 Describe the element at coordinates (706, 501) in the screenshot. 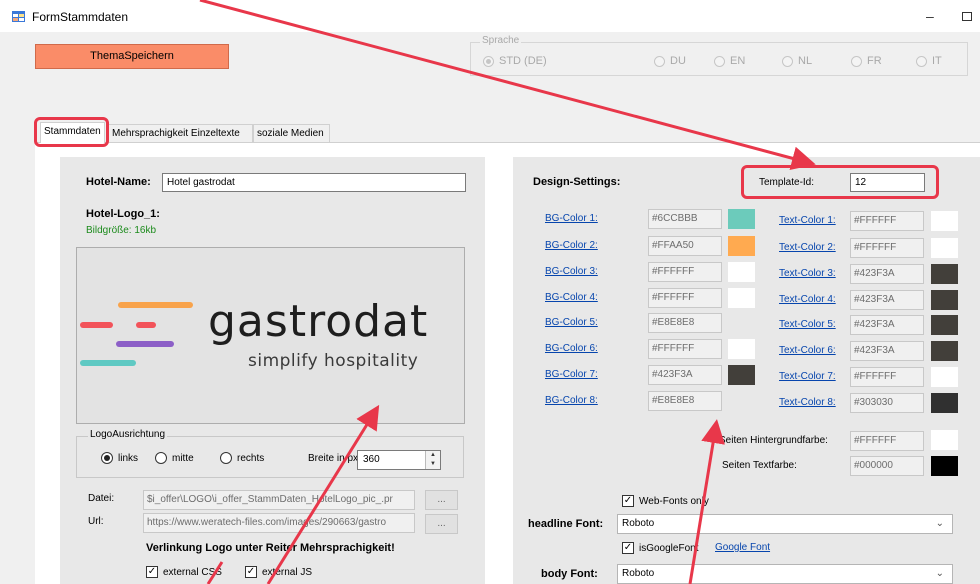

I see `arrow-to-page-colors` at that location.